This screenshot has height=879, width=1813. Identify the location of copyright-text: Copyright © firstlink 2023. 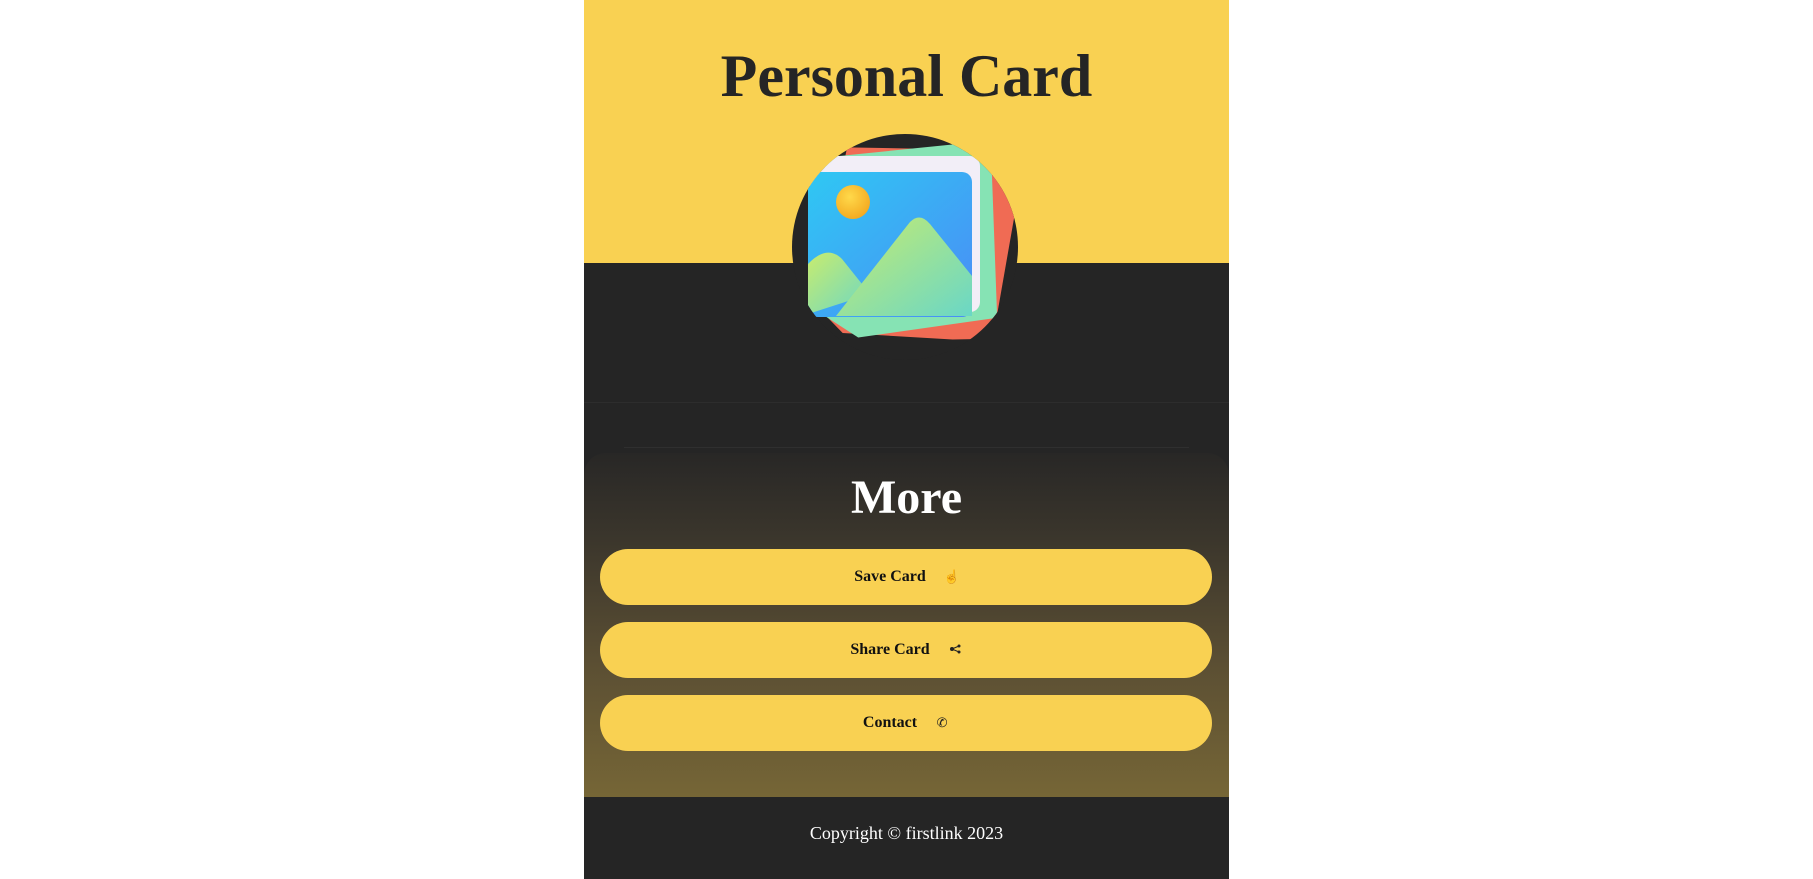
(906, 833).